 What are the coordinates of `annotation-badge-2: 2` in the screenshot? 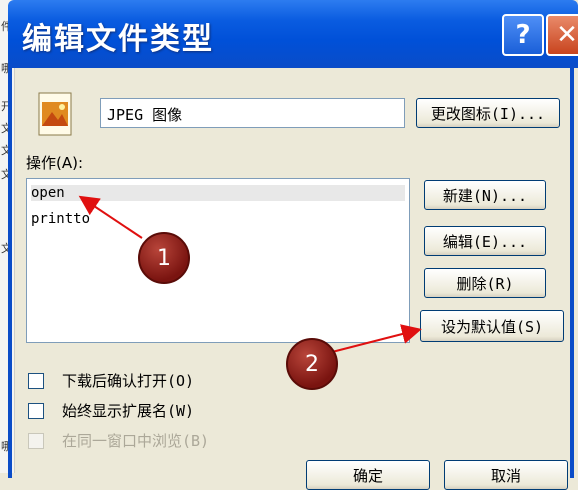 It's located at (312, 364).